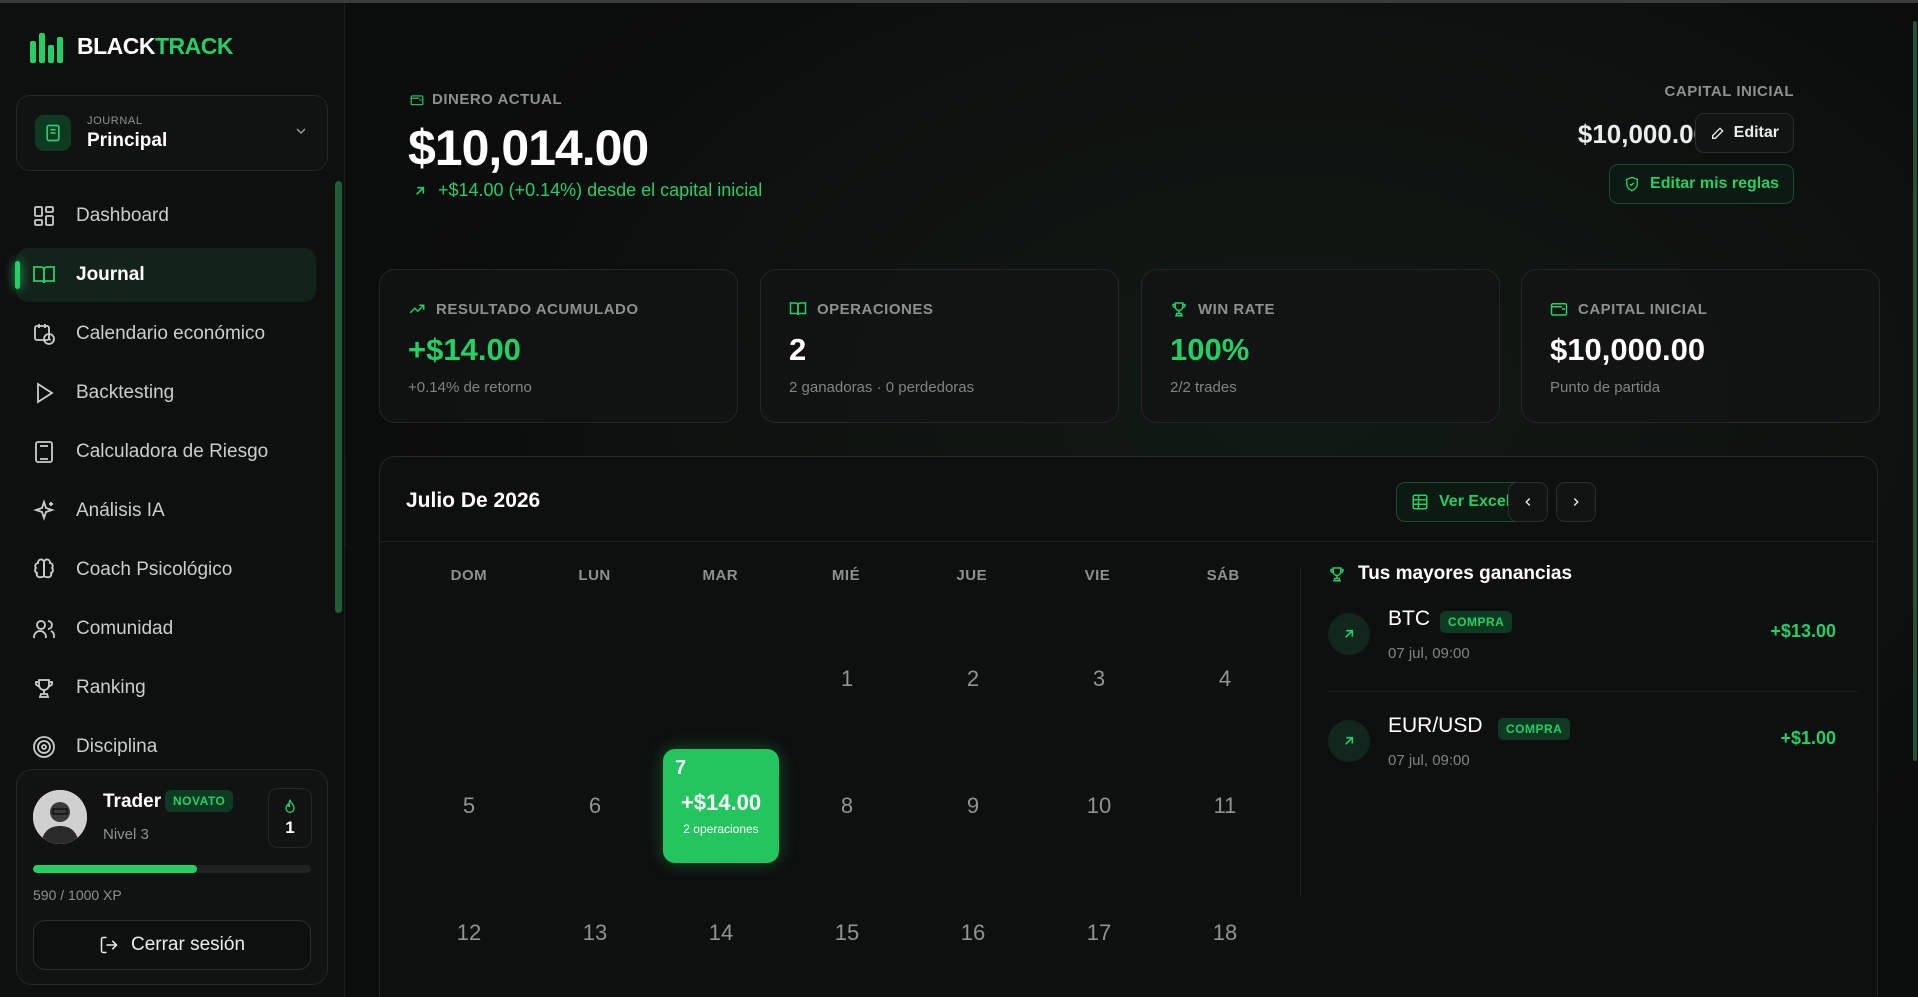 Image resolution: width=1918 pixels, height=997 pixels. I want to click on calendar-day: 12, so click(469, 933).